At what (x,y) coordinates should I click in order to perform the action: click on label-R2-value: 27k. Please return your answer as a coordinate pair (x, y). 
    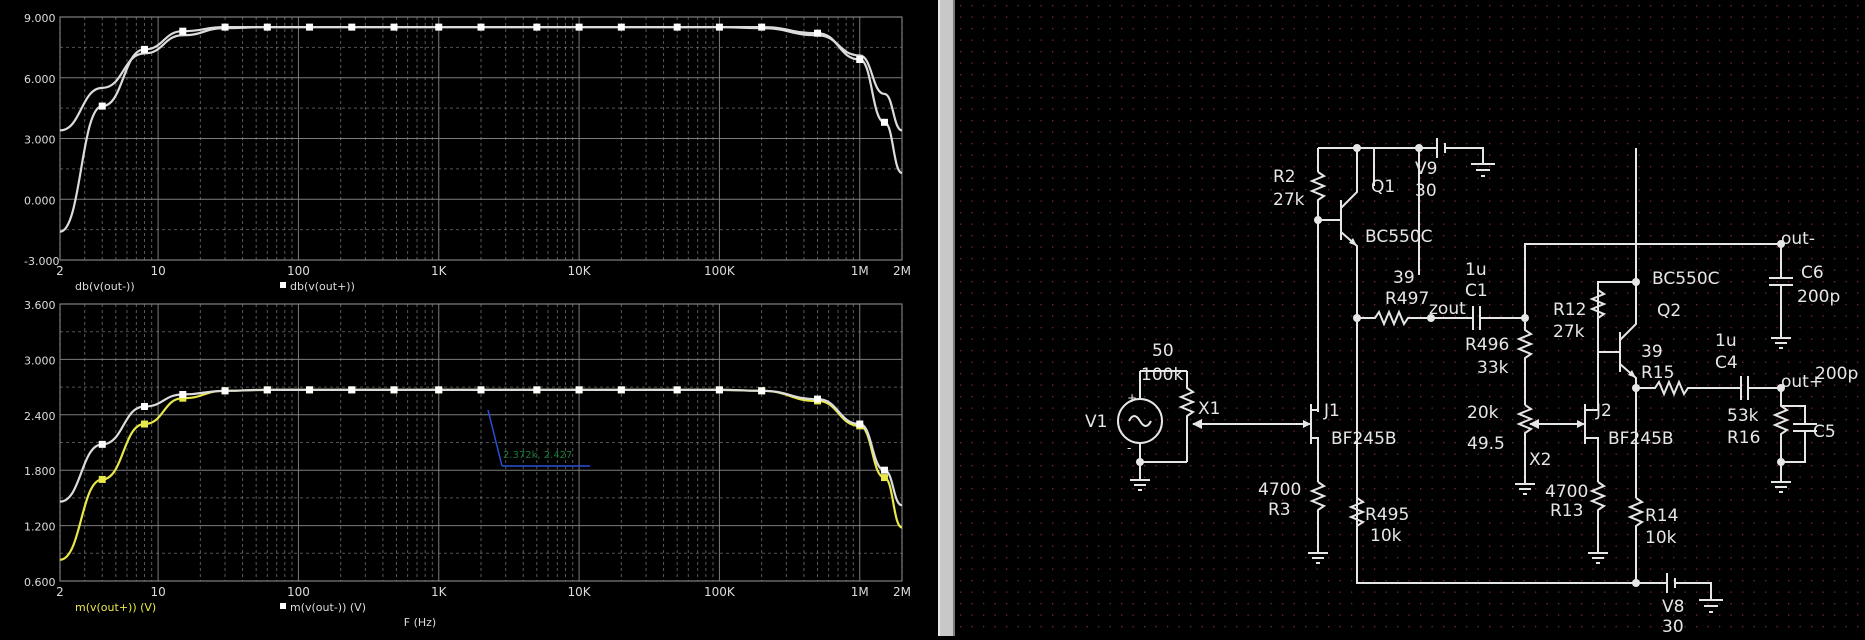
    Looking at the image, I should click on (1289, 200).